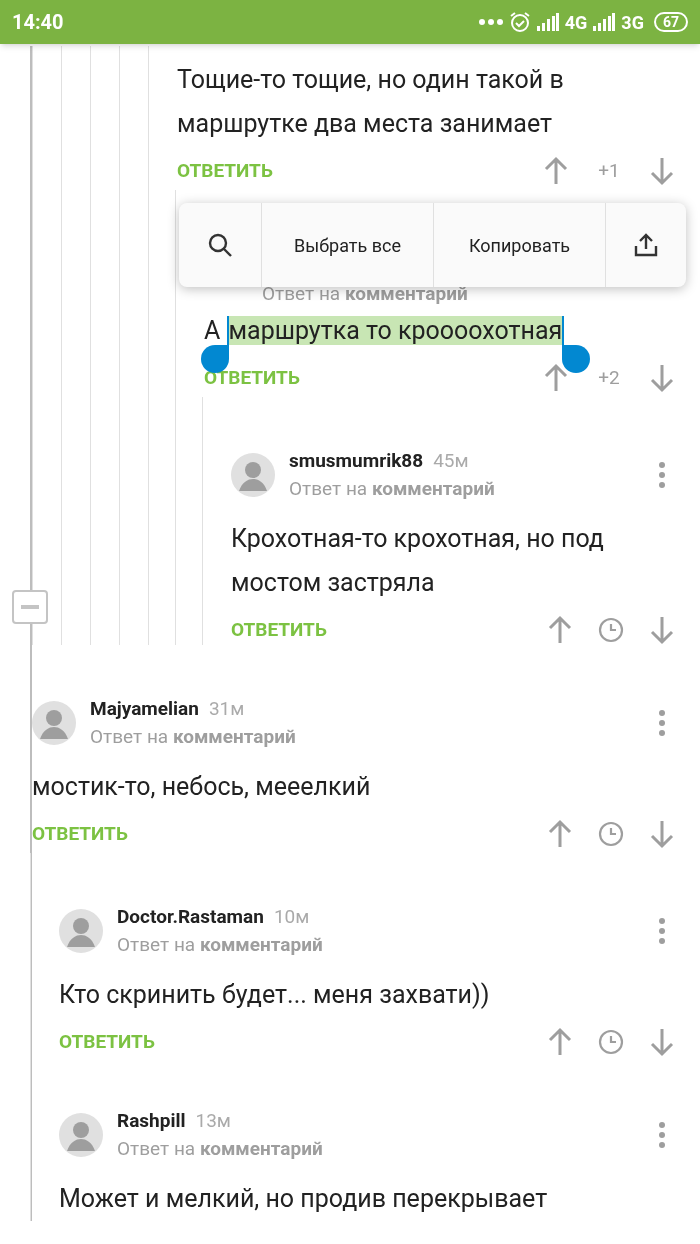 The width and height of the screenshot is (700, 1244). What do you see at coordinates (519, 22) in the screenshot?
I see `alarm-icon` at bounding box center [519, 22].